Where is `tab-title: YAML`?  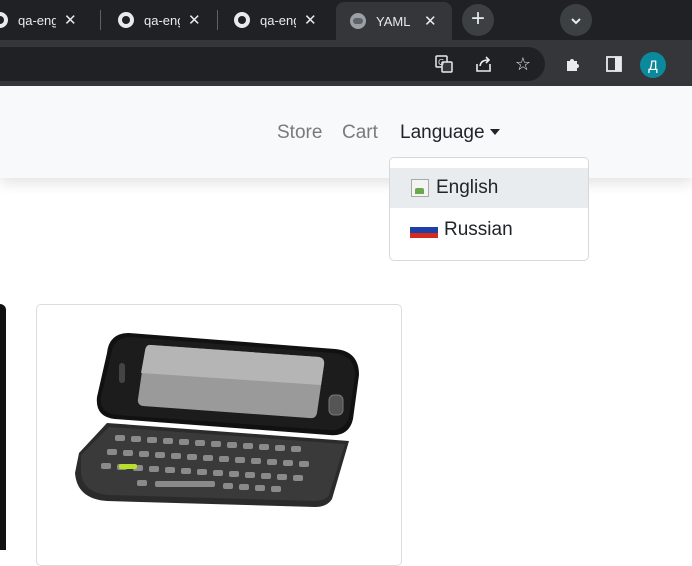 tab-title: YAML is located at coordinates (393, 21).